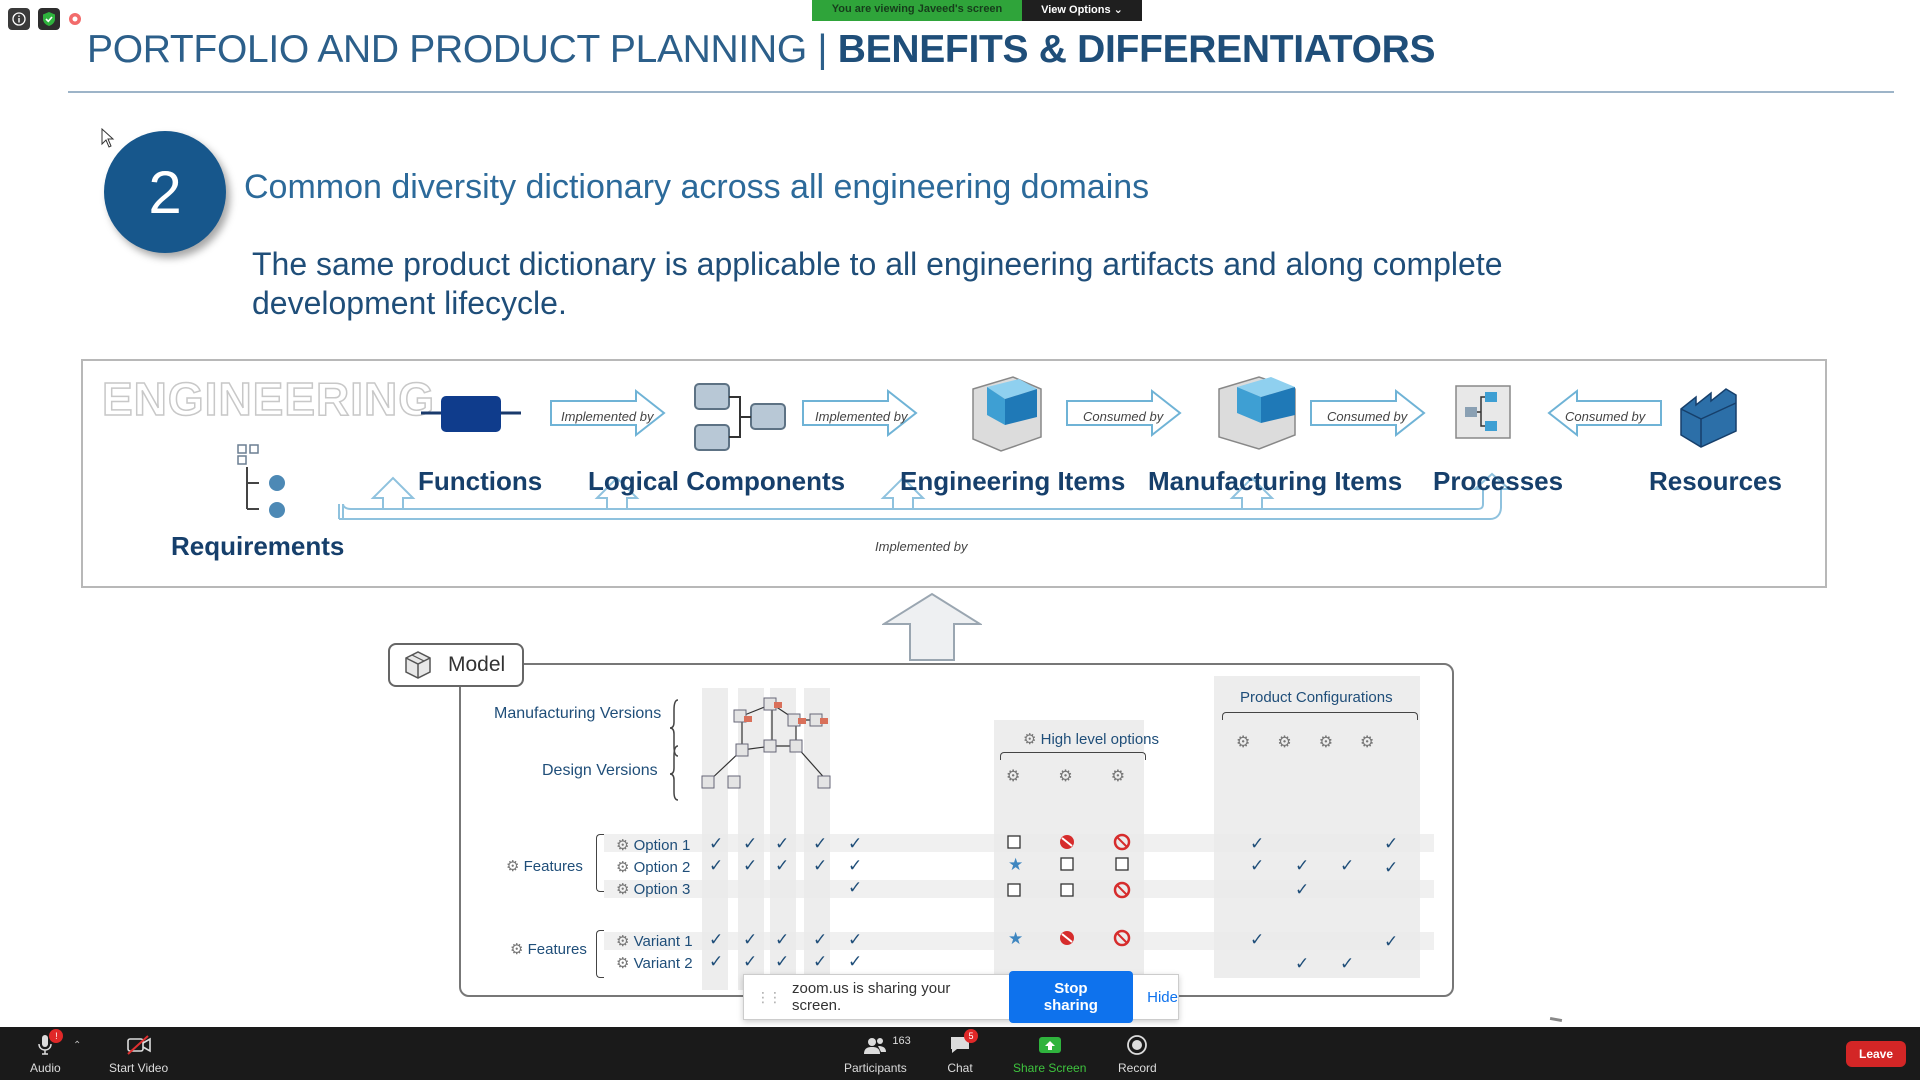 This screenshot has height=1080, width=1920. Describe the element at coordinates (480, 481) in the screenshot. I see `functions-label: Functions` at that location.